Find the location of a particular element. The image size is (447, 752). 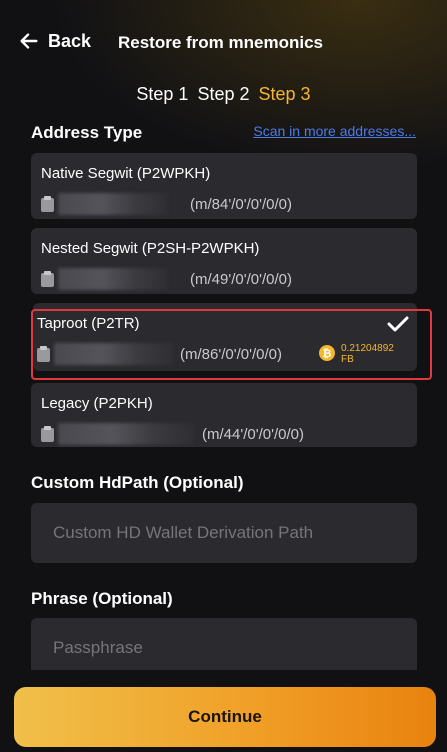

header: Back Restore from mnemonics is located at coordinates (223, 43).